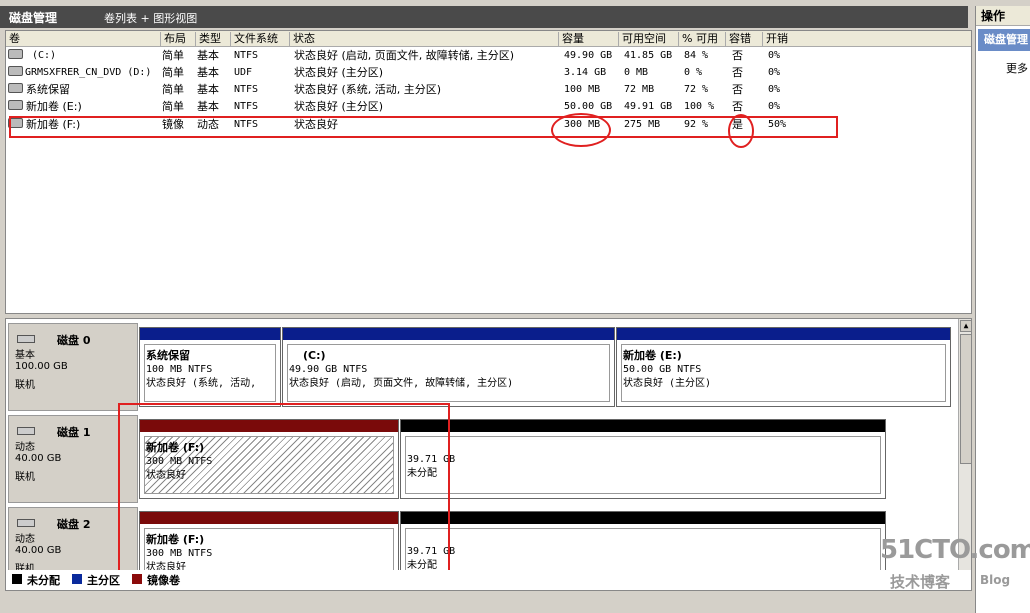  I want to click on disk-0-label: 磁盘 0 基本 100.00 GB 联机, so click(73, 367).